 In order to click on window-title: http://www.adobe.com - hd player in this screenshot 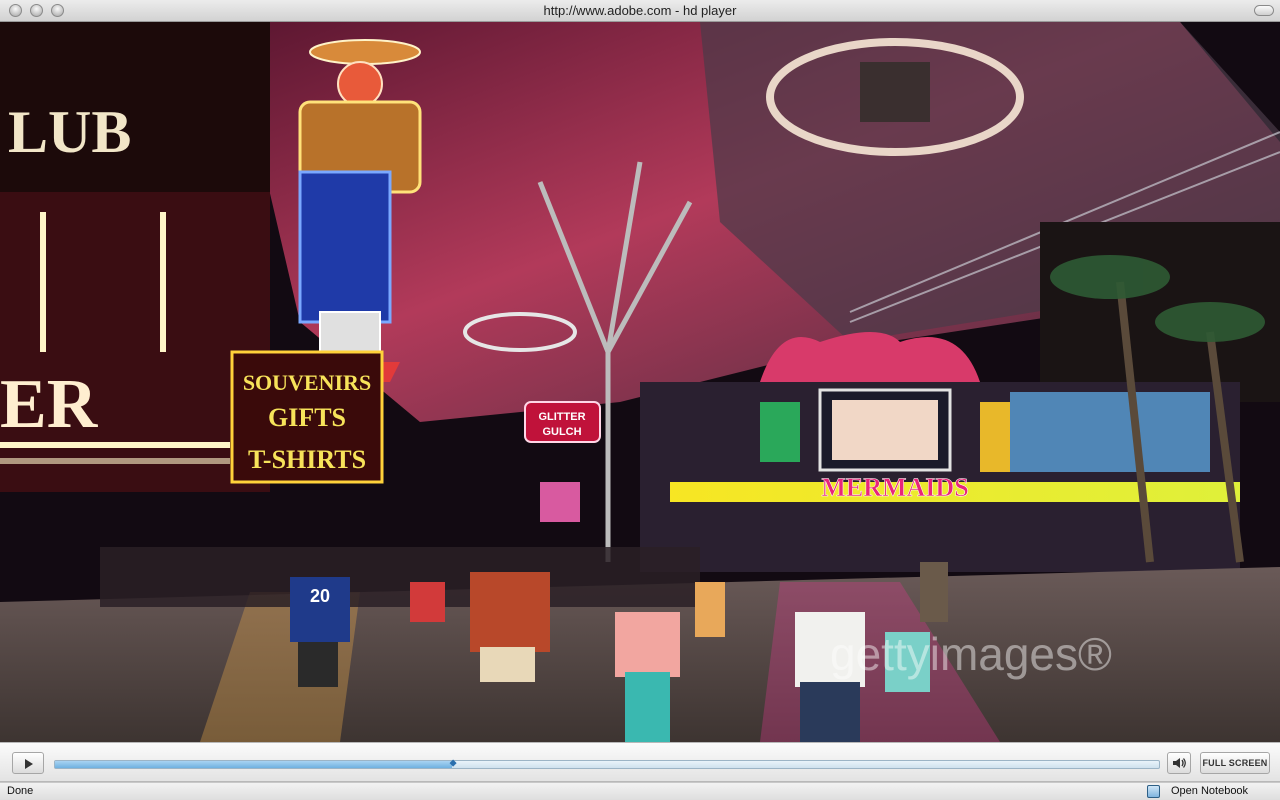, I will do `click(640, 10)`.